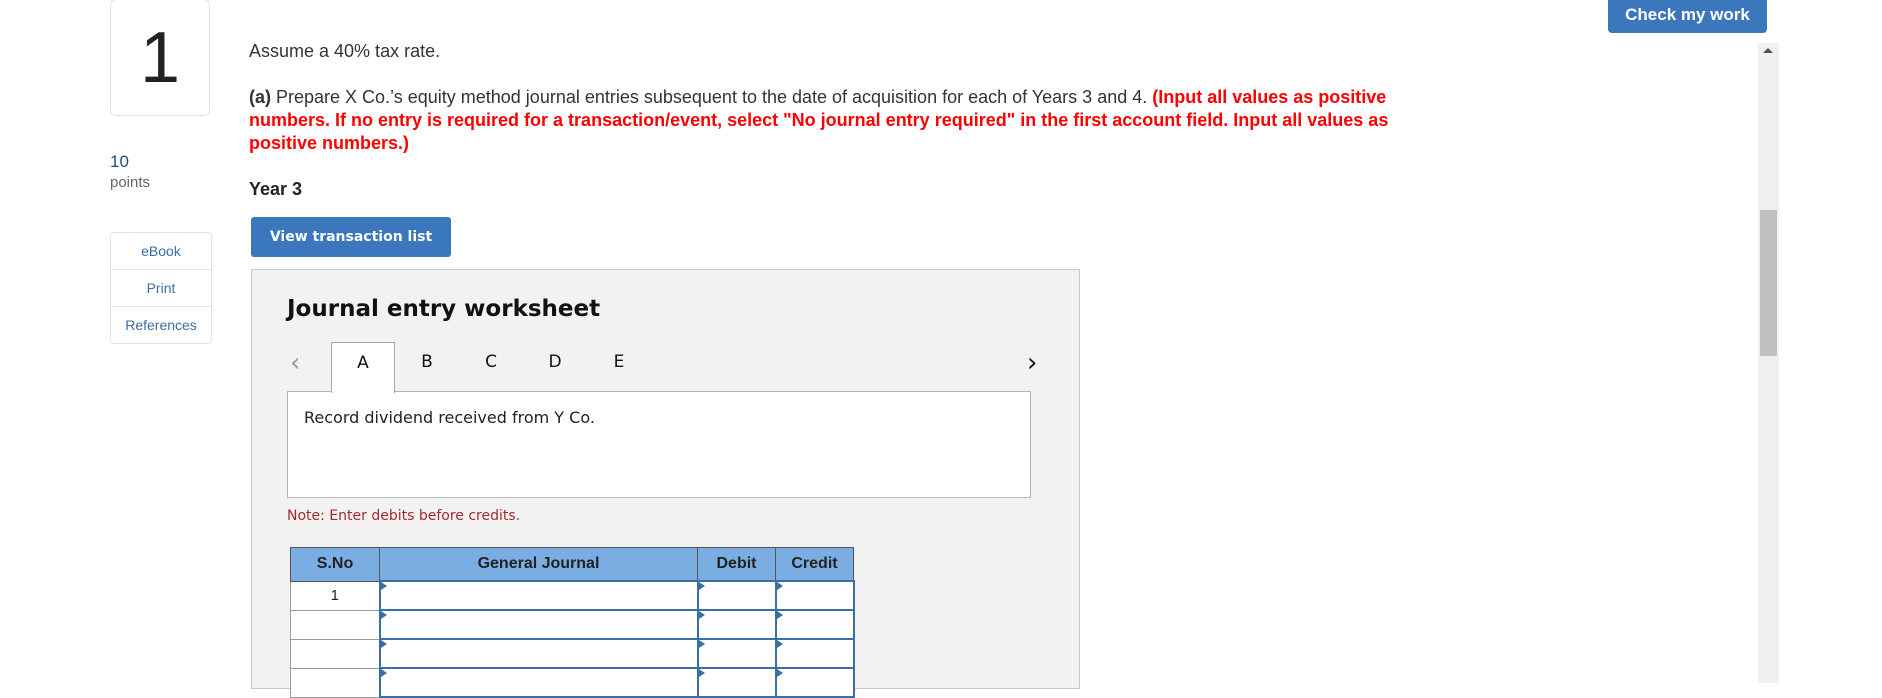 This screenshot has height=698, width=1882. What do you see at coordinates (555, 367) in the screenshot?
I see `tab-d: D` at bounding box center [555, 367].